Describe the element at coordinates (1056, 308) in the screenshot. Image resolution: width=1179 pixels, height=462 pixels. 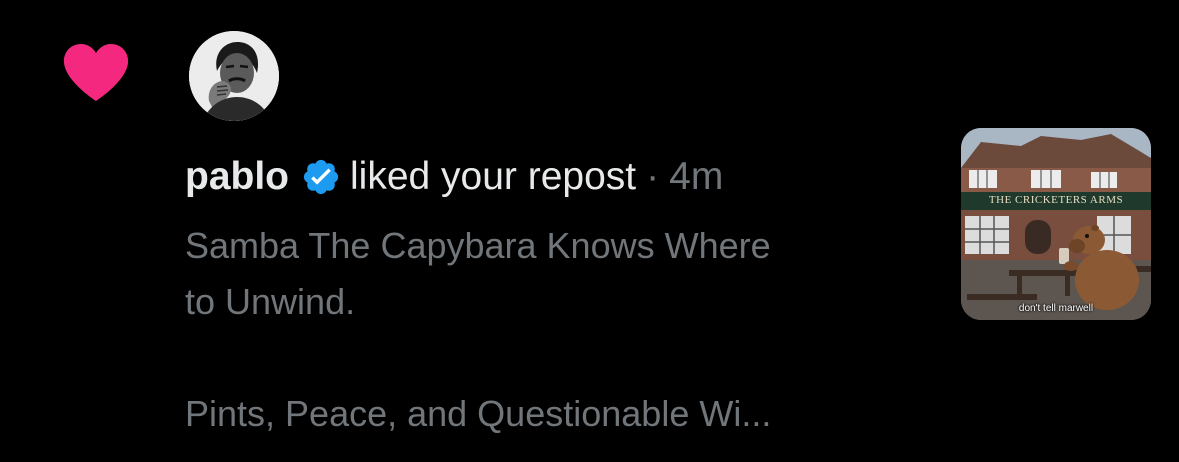
I see `thumbnail-caption: don't tell marwell` at that location.